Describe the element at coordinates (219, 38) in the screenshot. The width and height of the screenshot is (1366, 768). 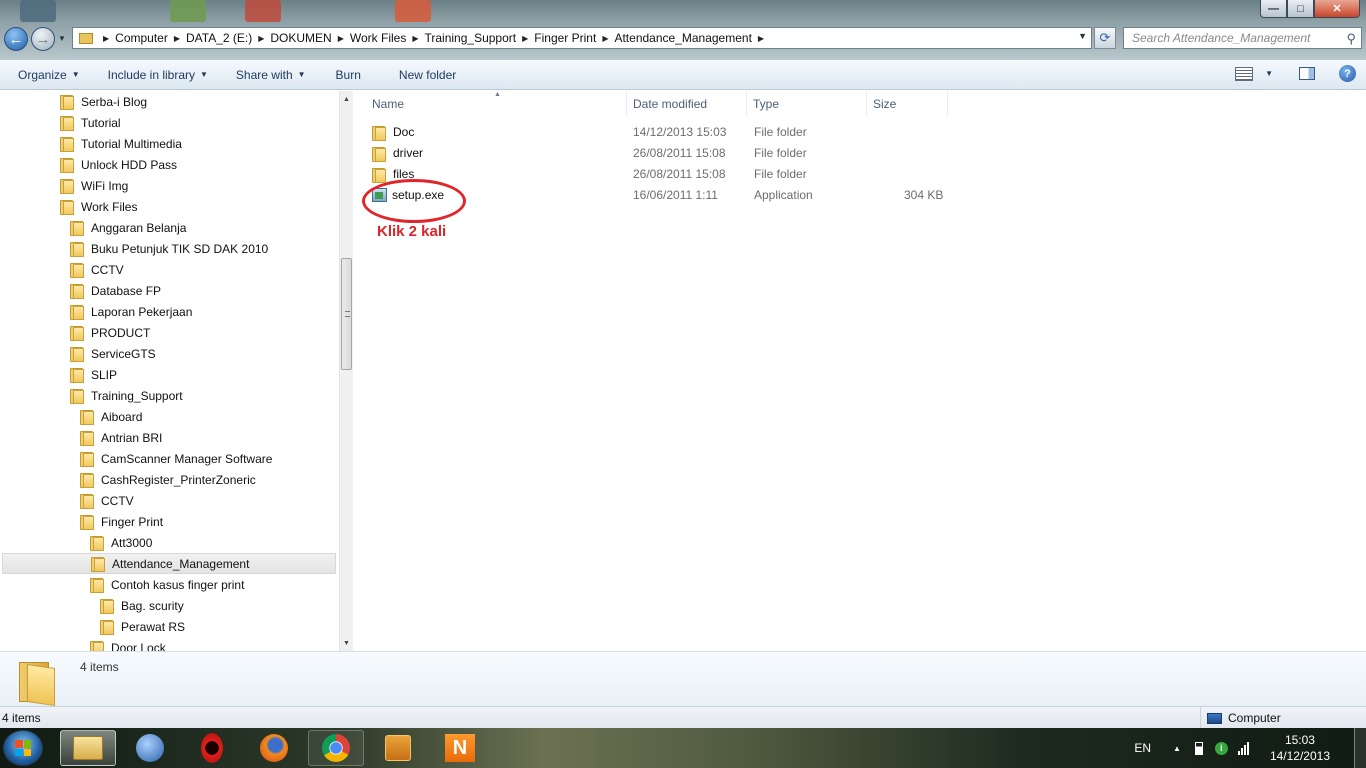
I see `breadcrumb-data2: DATA_2 (E:)` at that location.